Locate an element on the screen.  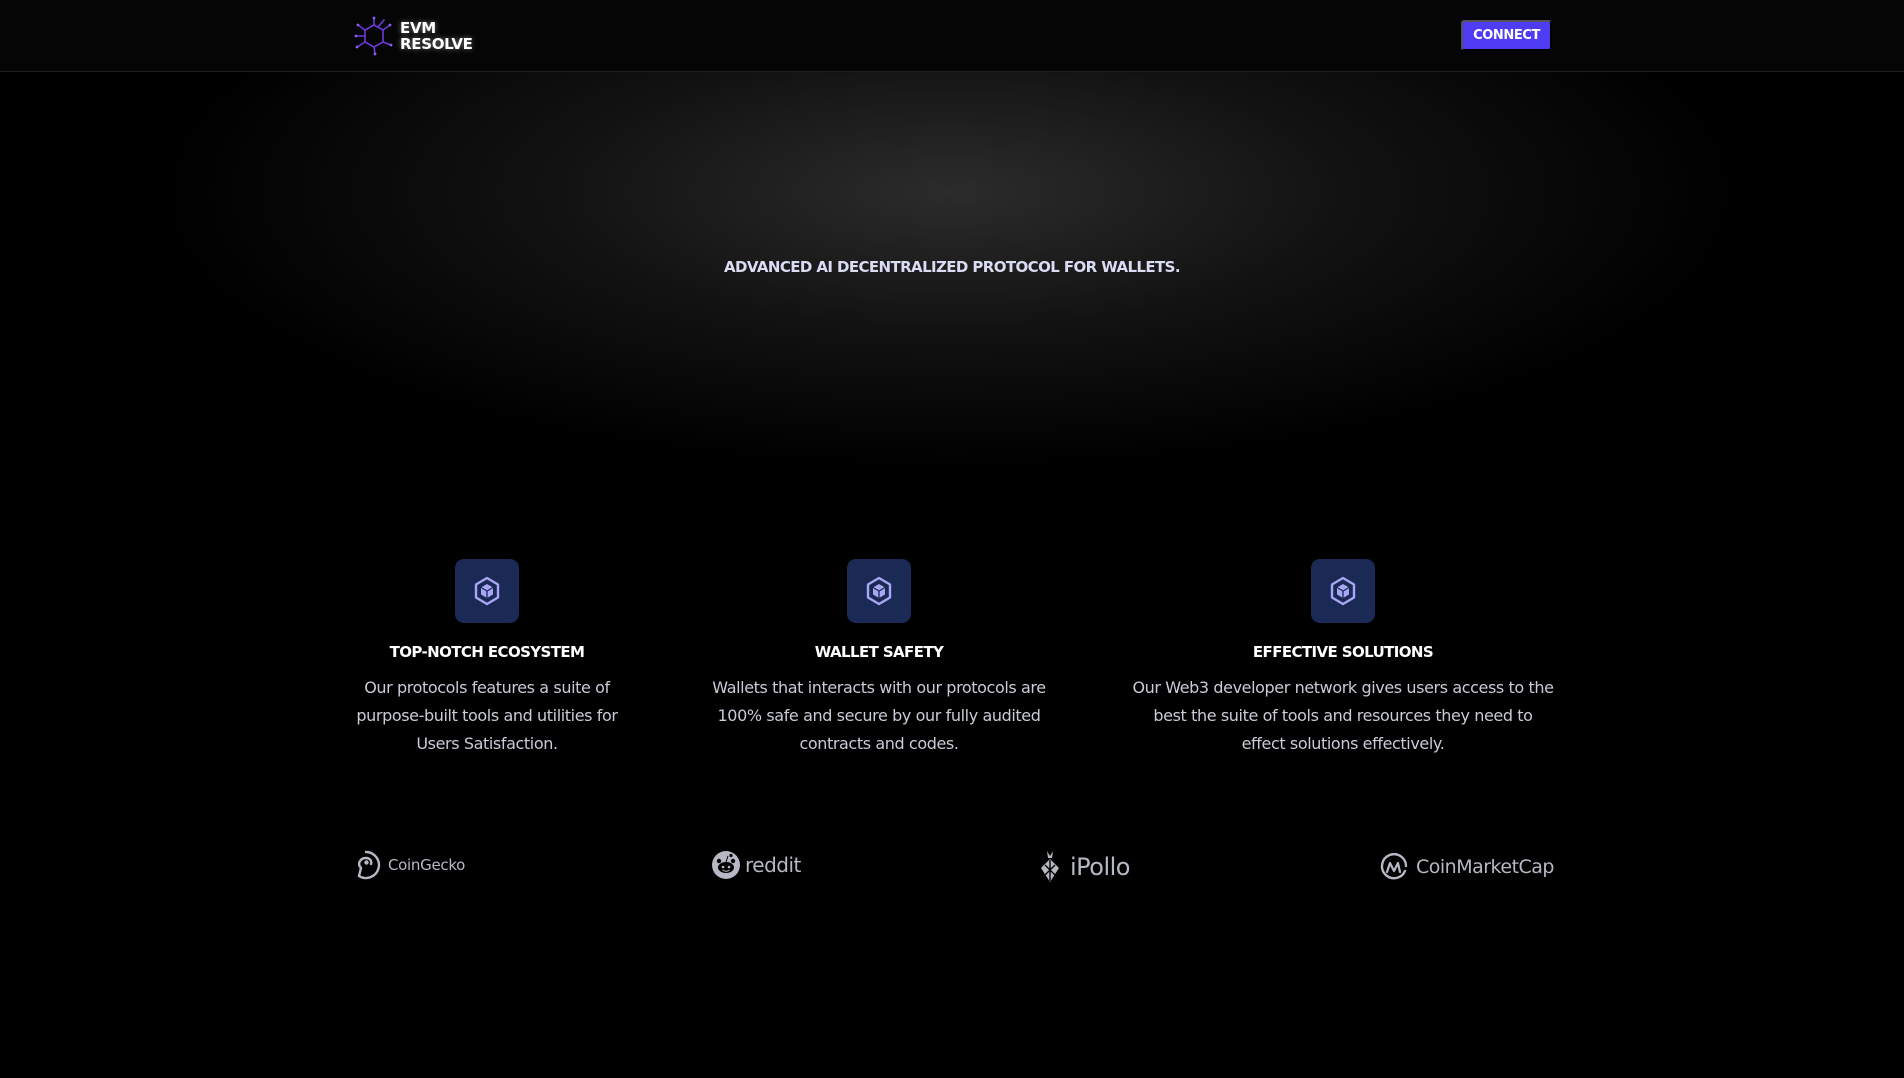
brand-wordmark: EVM RESOLVE is located at coordinates (436, 36).